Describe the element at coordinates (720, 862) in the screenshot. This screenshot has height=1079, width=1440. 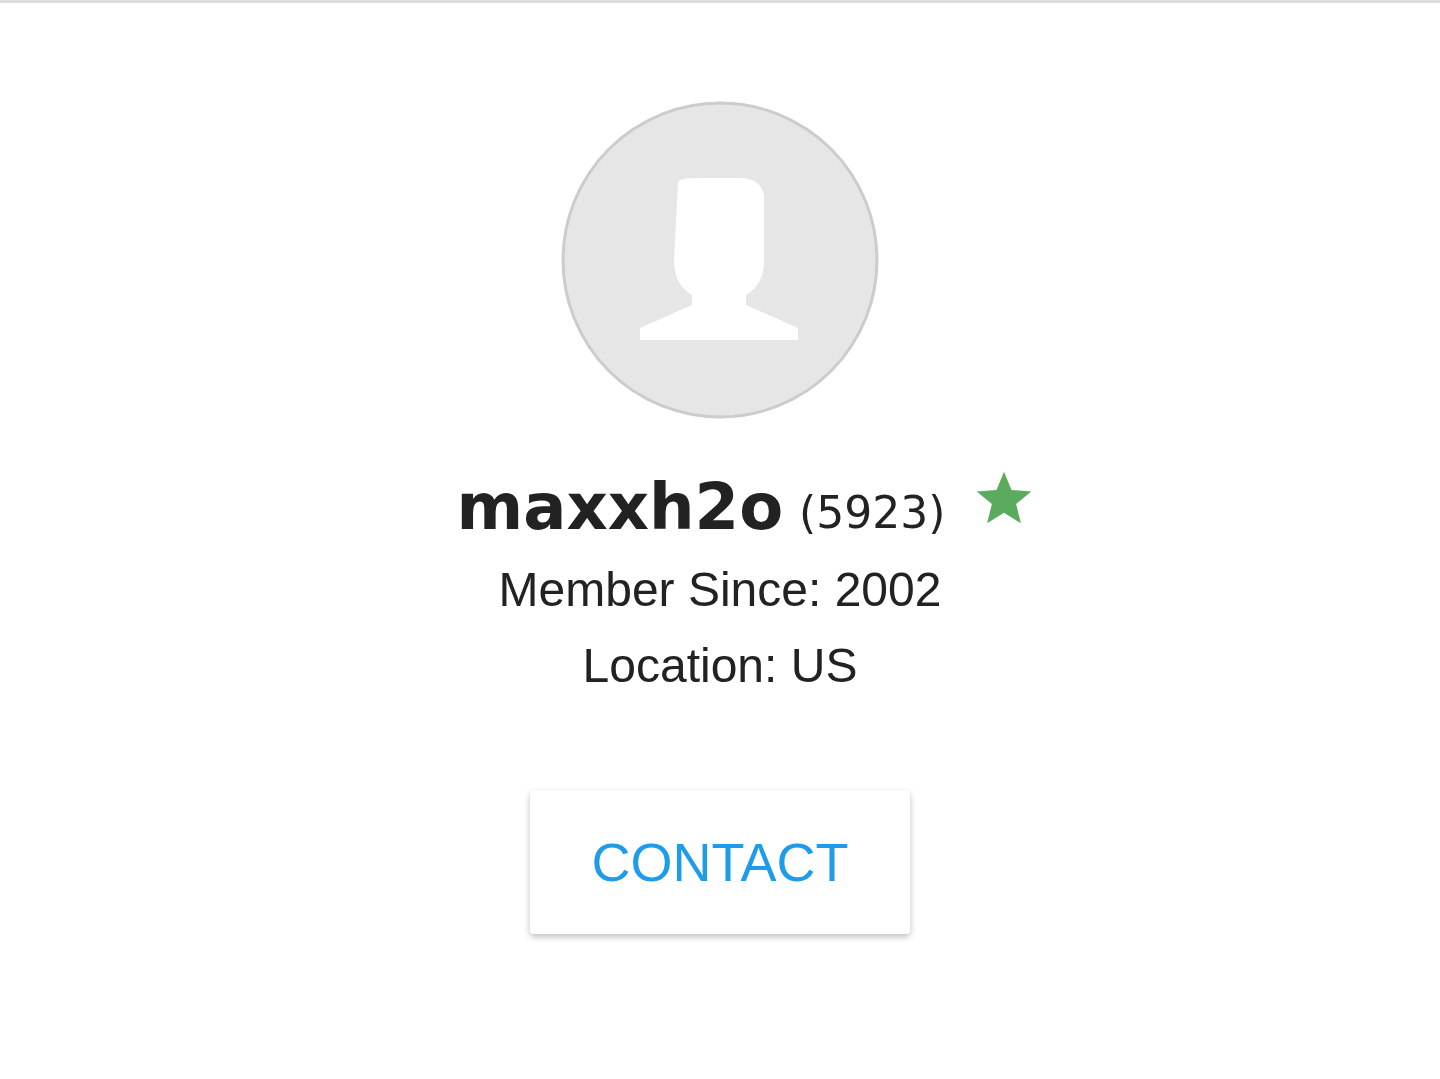
I see `contact-button: CONTACT` at that location.